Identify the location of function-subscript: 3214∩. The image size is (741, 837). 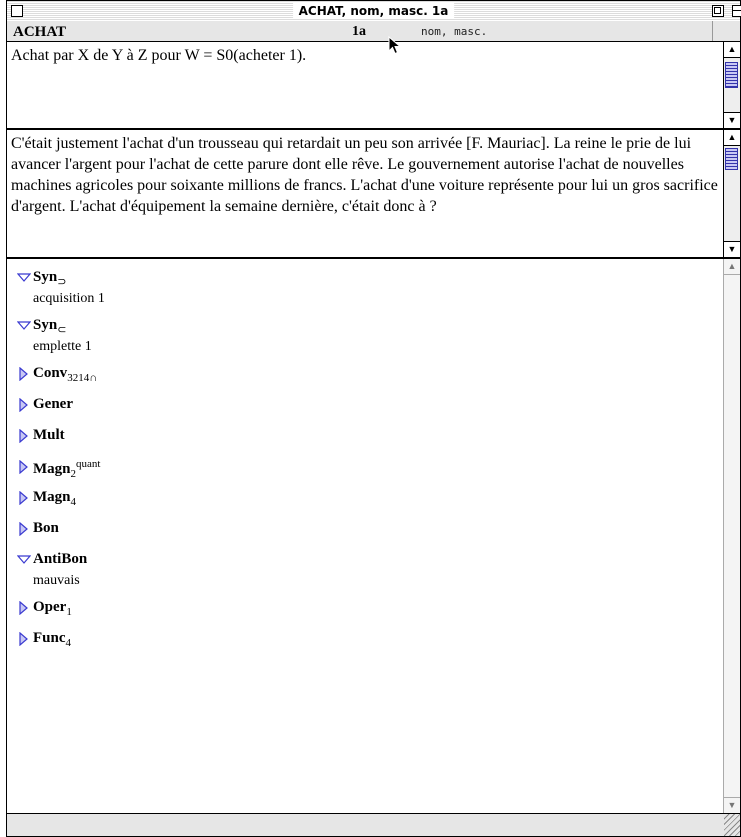
(82, 378).